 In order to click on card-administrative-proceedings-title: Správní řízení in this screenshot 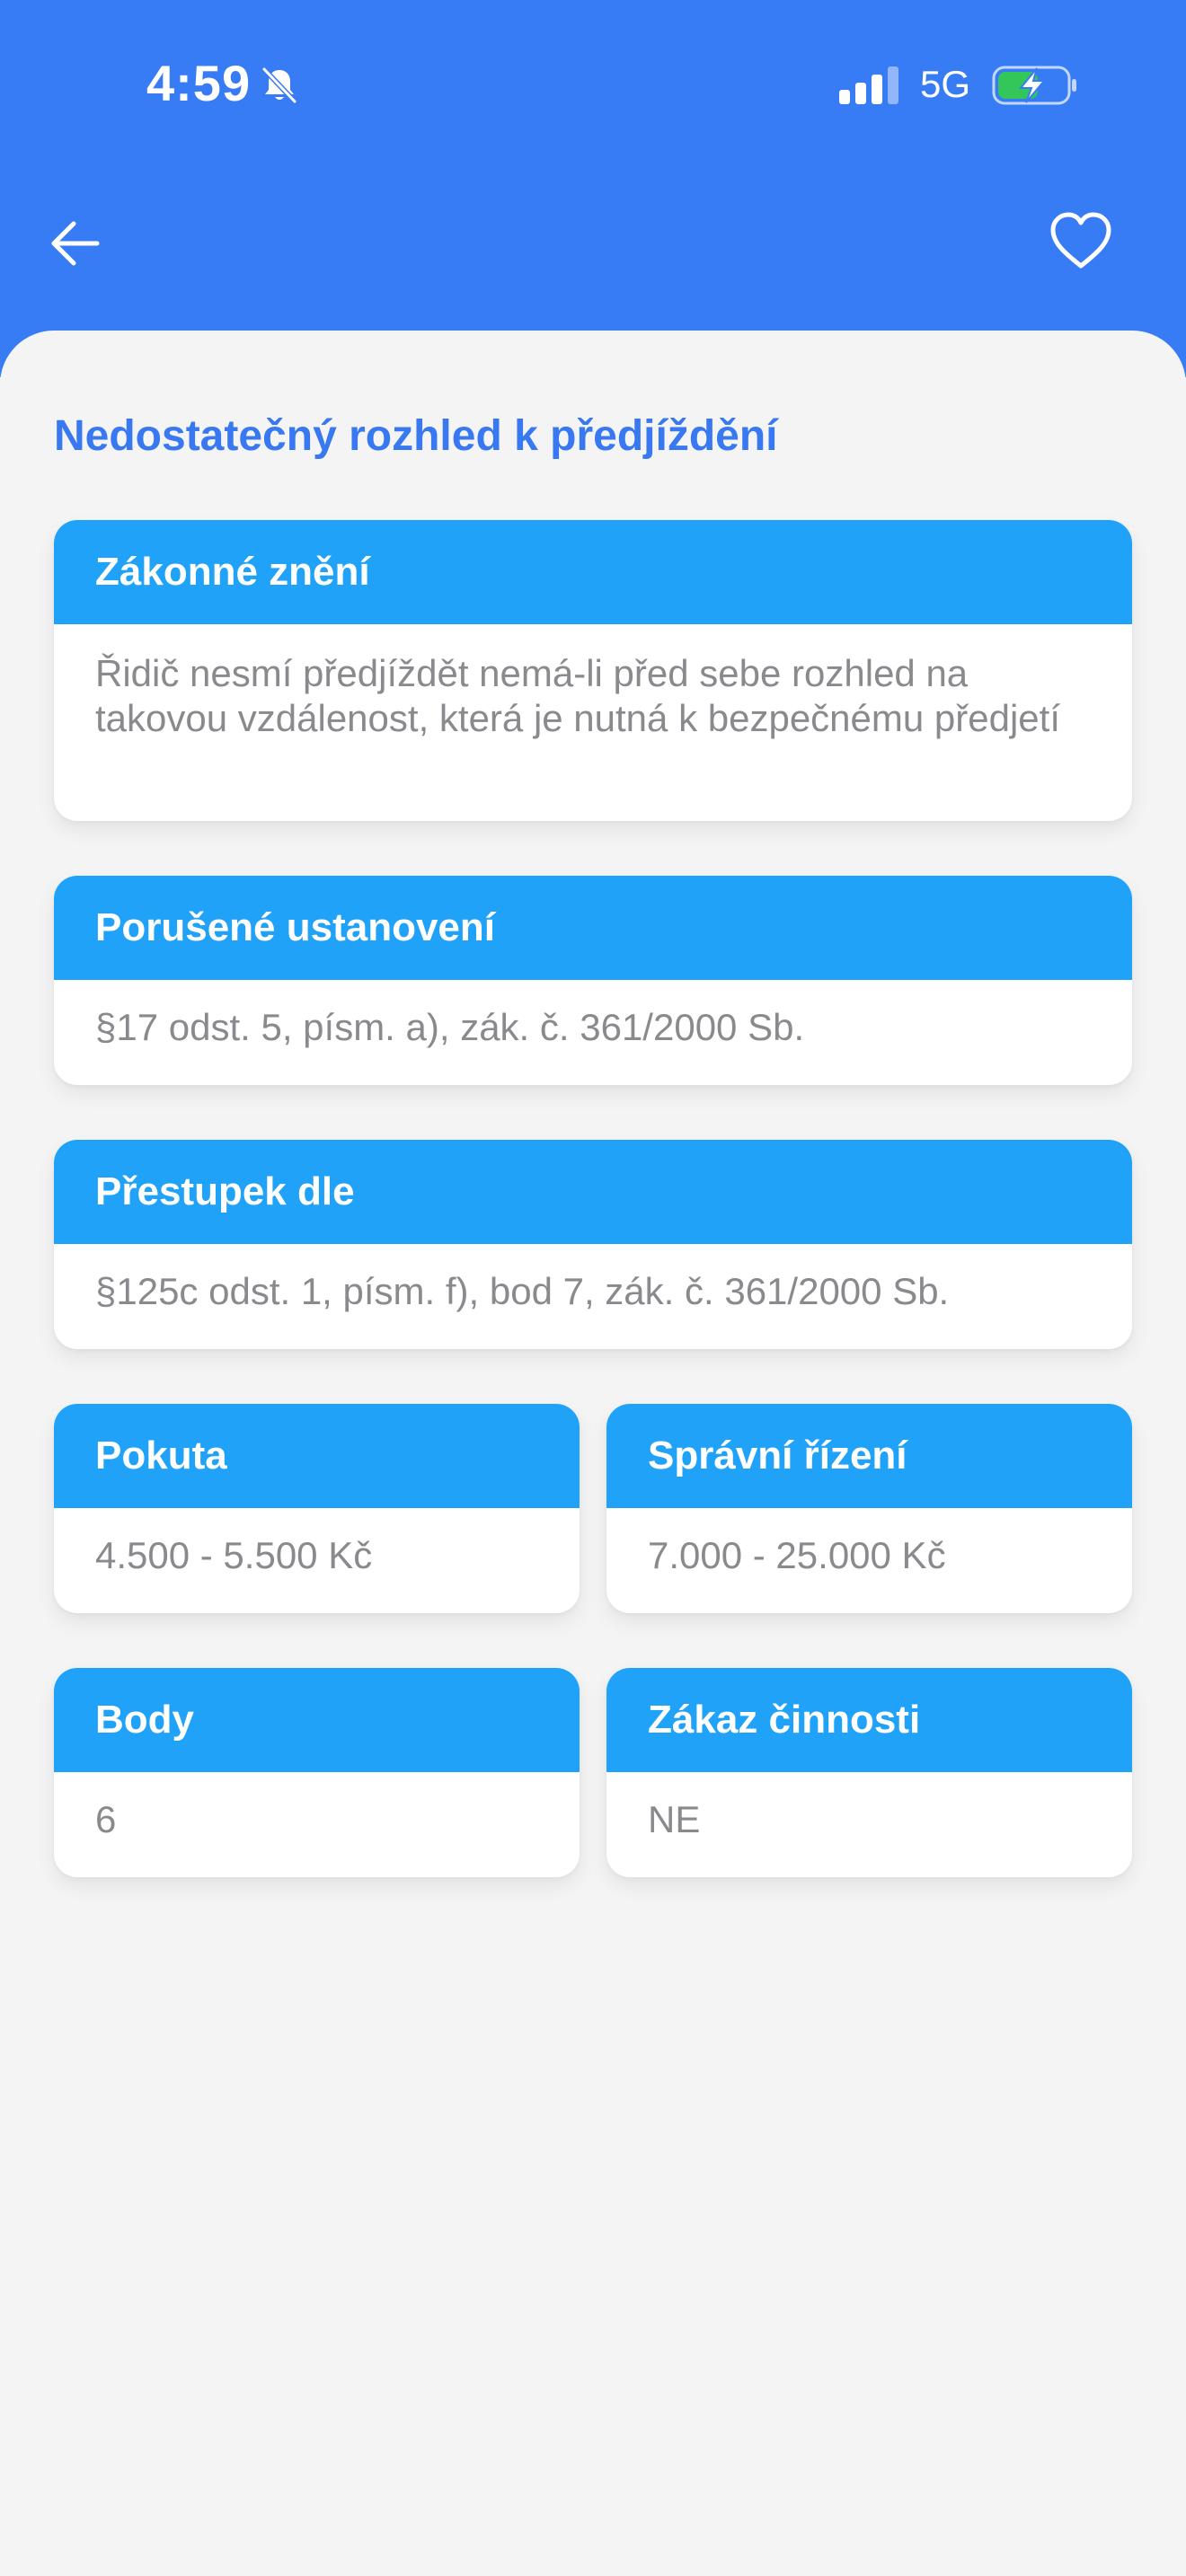, I will do `click(869, 1456)`.